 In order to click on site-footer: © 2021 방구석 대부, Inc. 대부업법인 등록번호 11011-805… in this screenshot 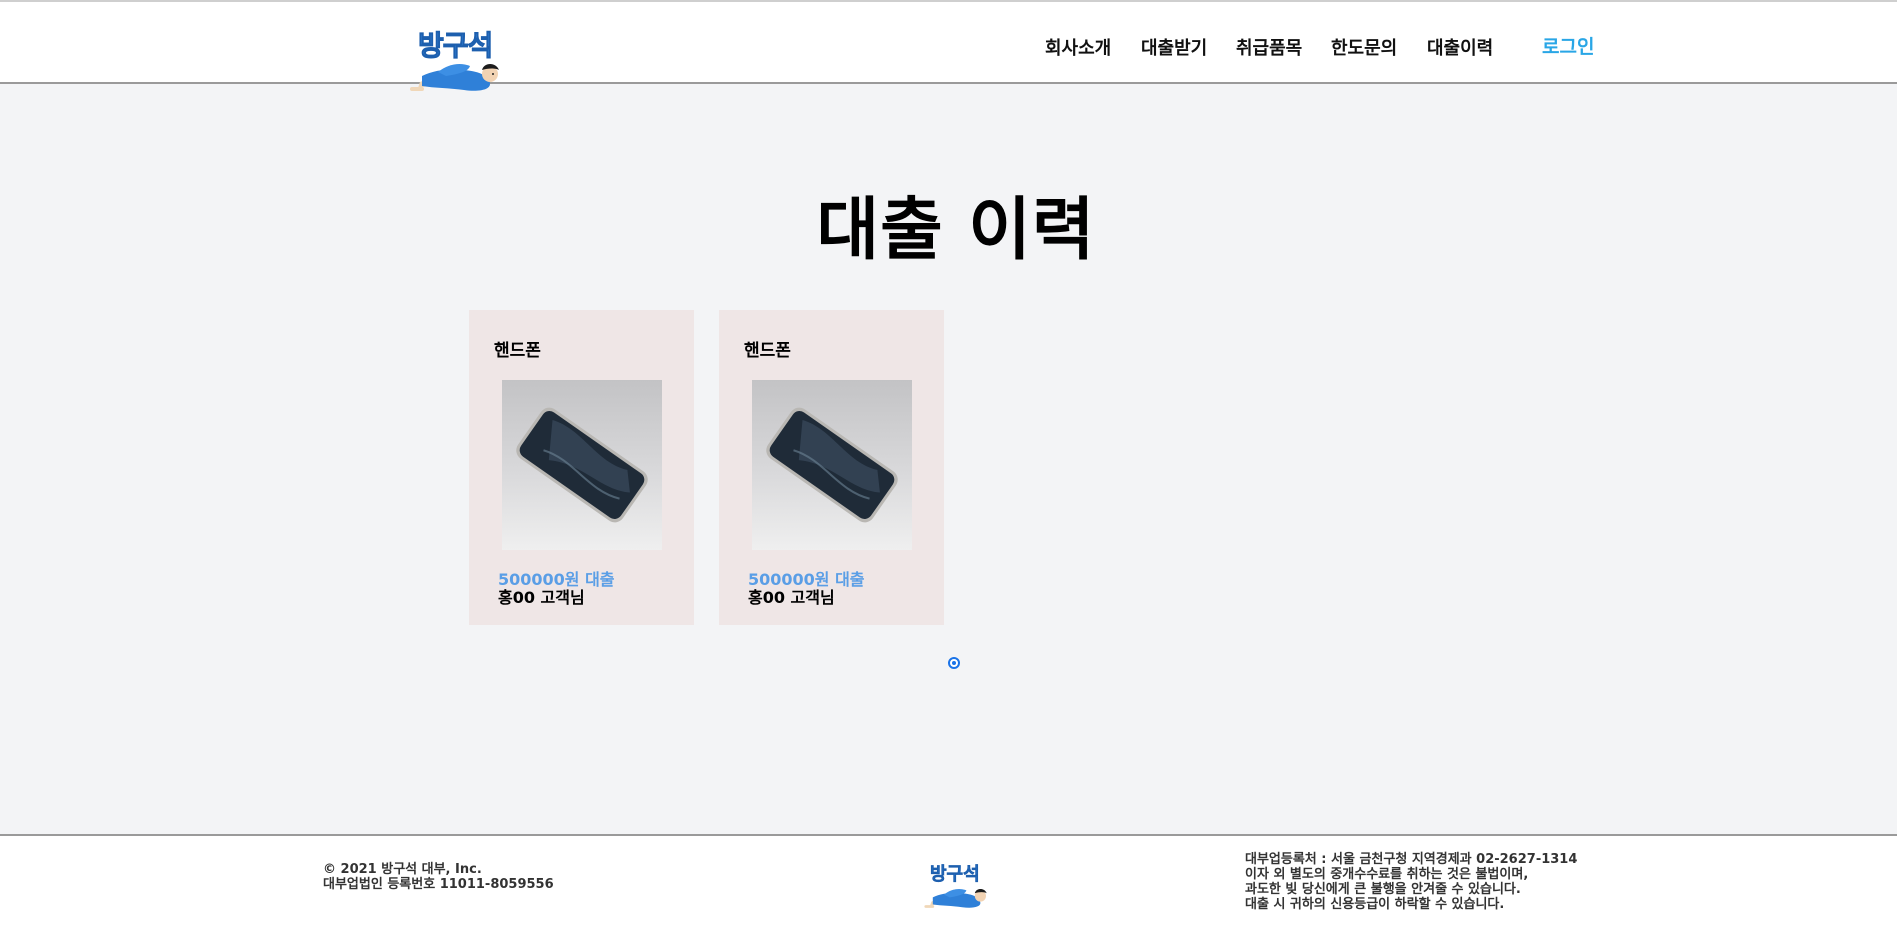, I will do `click(948, 887)`.